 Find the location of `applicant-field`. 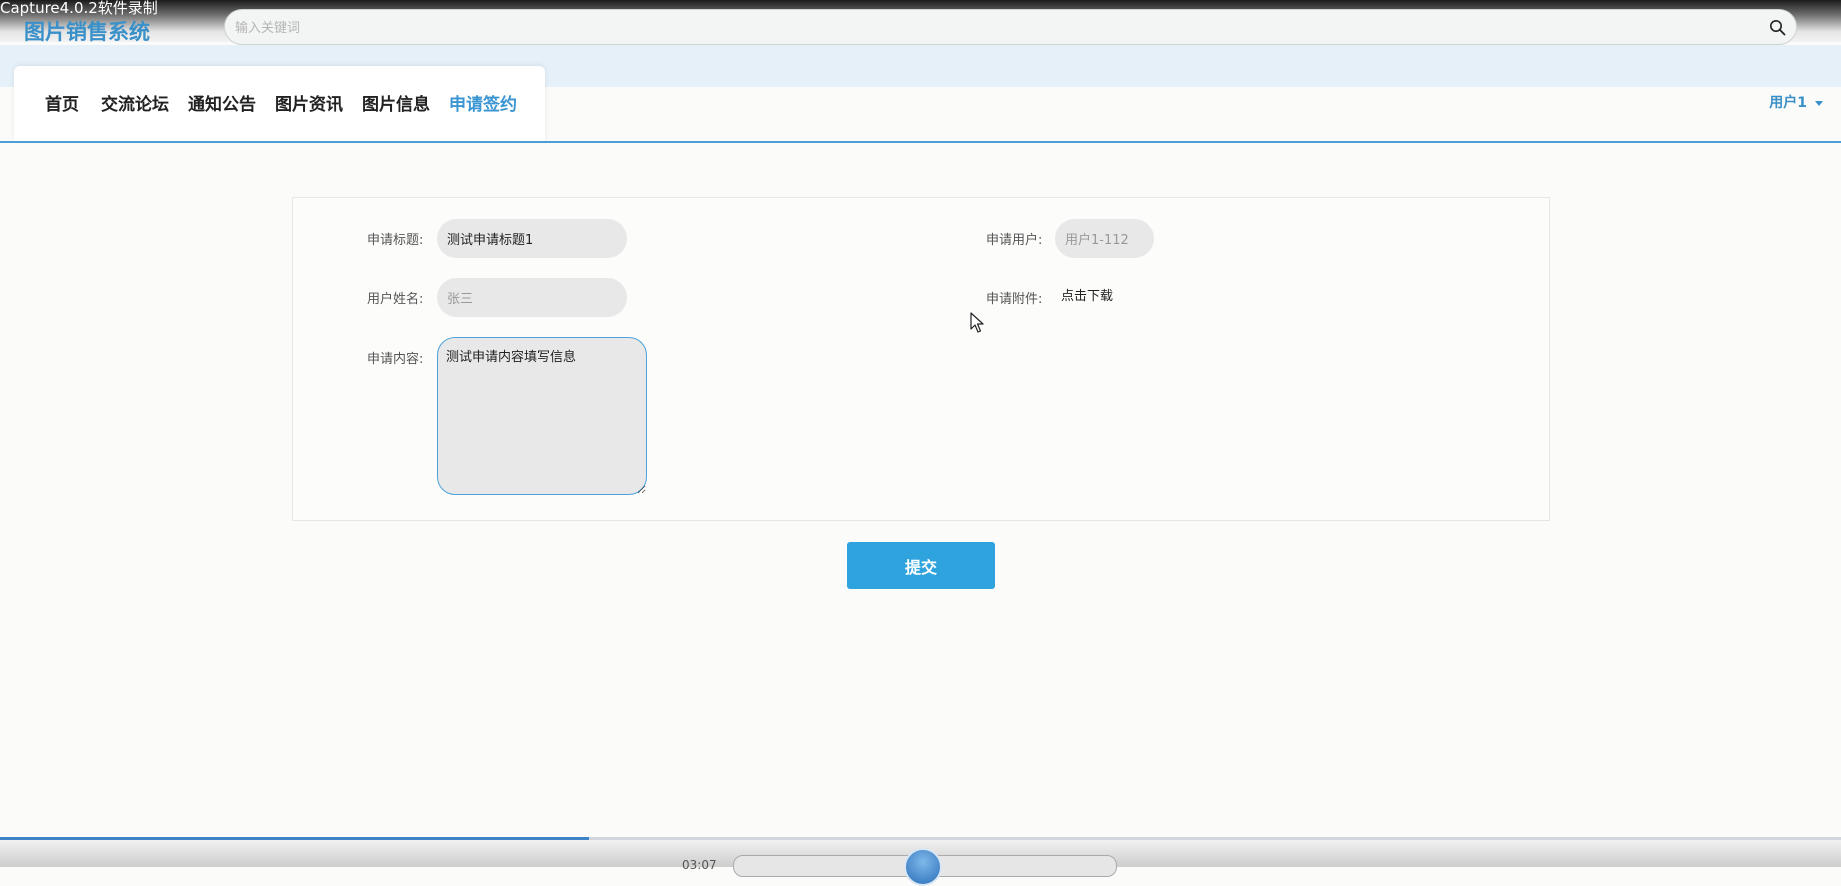

applicant-field is located at coordinates (1104, 238).